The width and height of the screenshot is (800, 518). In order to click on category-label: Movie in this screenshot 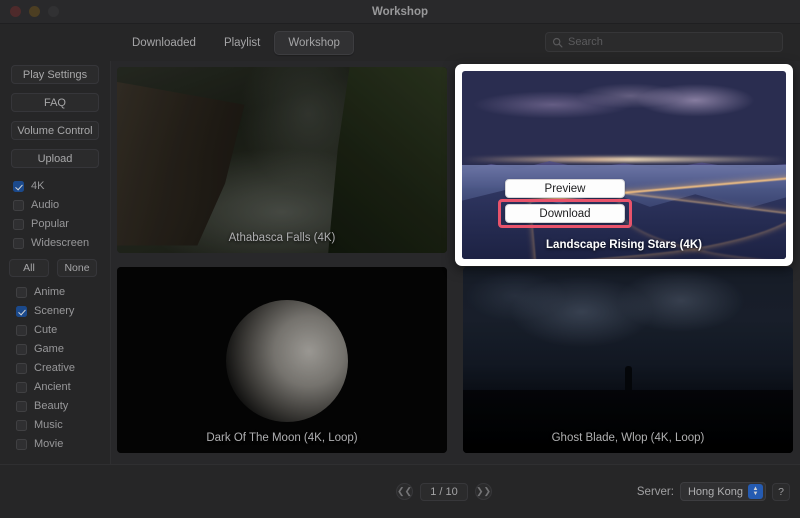, I will do `click(49, 444)`.